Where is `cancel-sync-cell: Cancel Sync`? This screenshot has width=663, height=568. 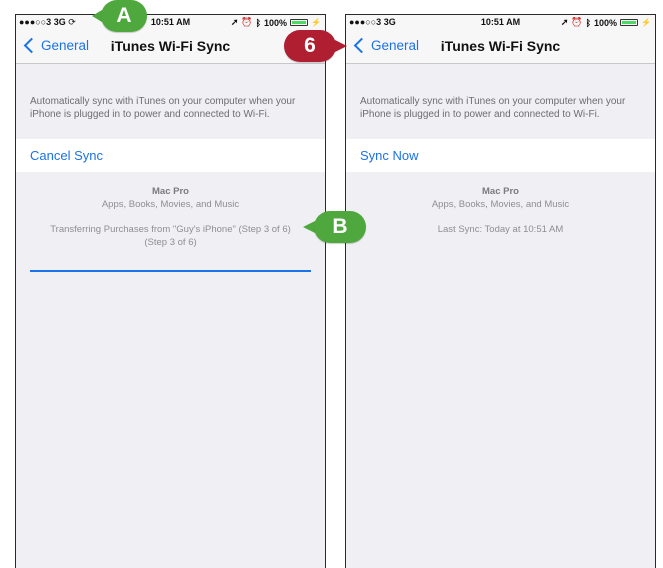
cancel-sync-cell: Cancel Sync is located at coordinates (170, 155).